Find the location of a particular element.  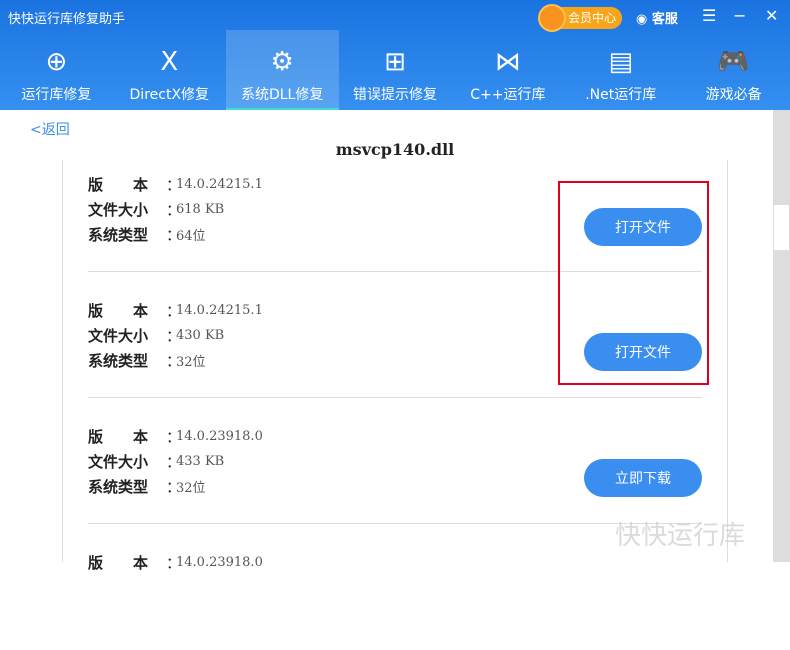

close-icon: ✕ is located at coordinates (771, 15).